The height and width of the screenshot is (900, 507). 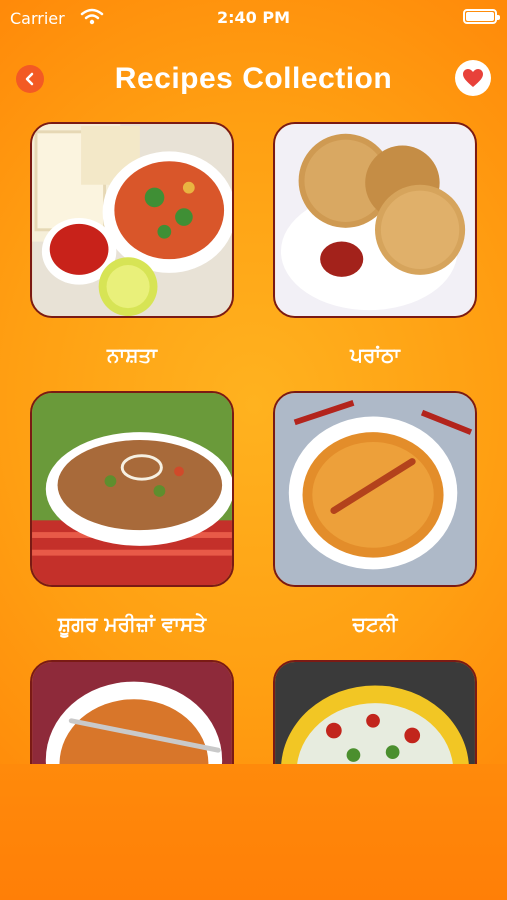 I want to click on battery-icon, so click(x=481, y=16).